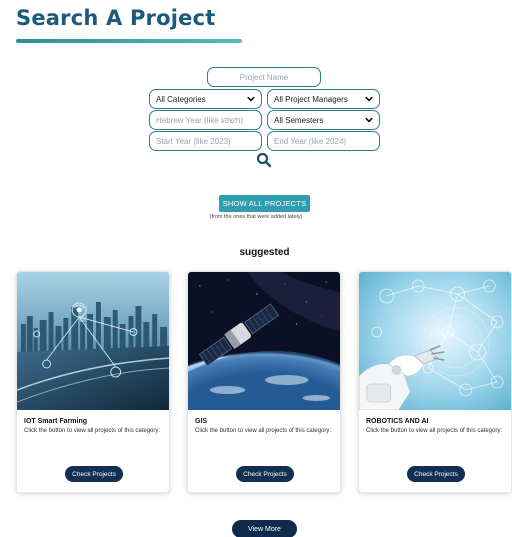 The width and height of the screenshot is (512, 537). I want to click on project-manager-select-value: All Project Managers, so click(311, 99).